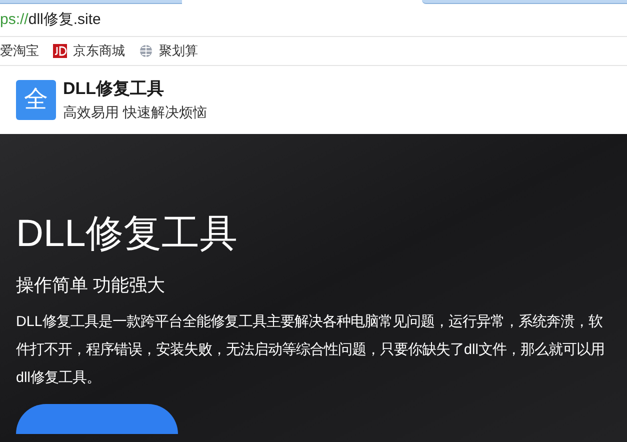 The width and height of the screenshot is (627, 442). What do you see at coordinates (91, 285) in the screenshot?
I see `hero-subtitle: 操作简单 功能强大` at bounding box center [91, 285].